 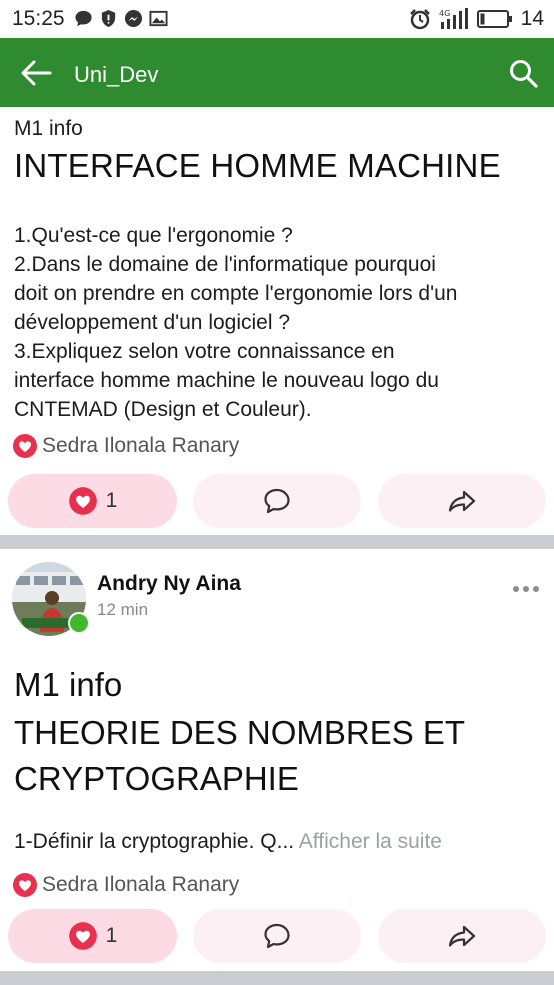 I want to click on post-time: 12 min, so click(x=122, y=610).